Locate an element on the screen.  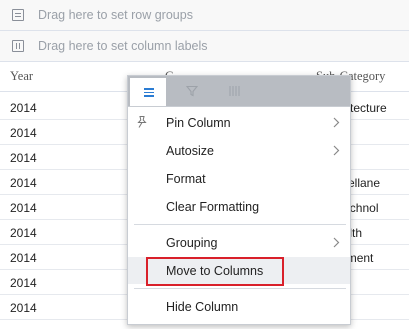
menu-item-clear-formatting: Clear Formatting is located at coordinates (239, 206).